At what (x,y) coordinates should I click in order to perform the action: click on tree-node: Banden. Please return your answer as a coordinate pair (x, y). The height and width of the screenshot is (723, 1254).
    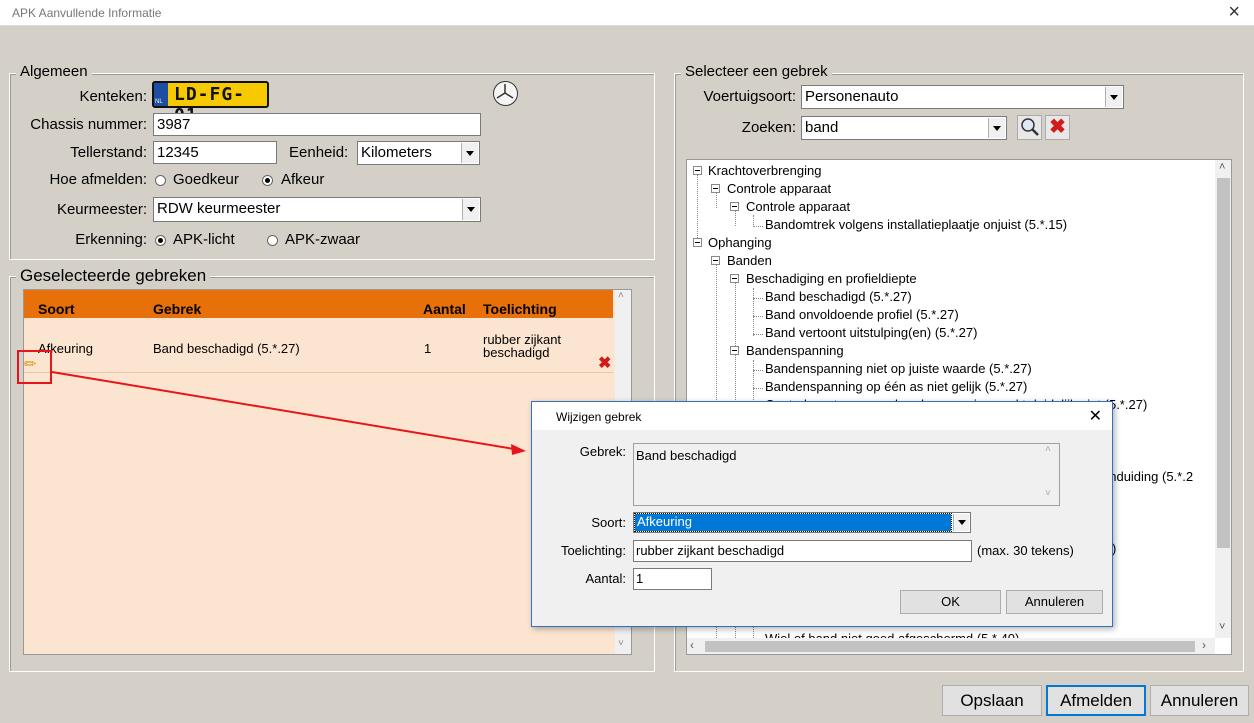
    Looking at the image, I should click on (749, 260).